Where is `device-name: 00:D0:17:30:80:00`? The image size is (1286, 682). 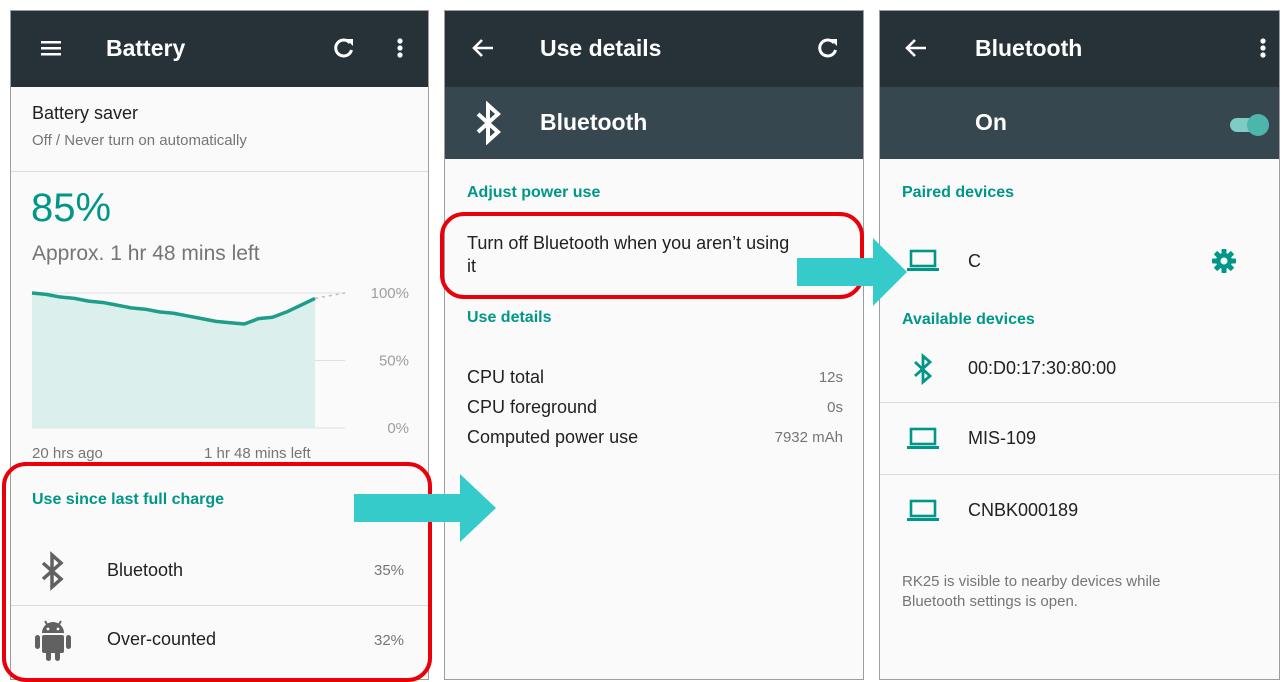
device-name: 00:D0:17:30:80:00 is located at coordinates (1042, 368).